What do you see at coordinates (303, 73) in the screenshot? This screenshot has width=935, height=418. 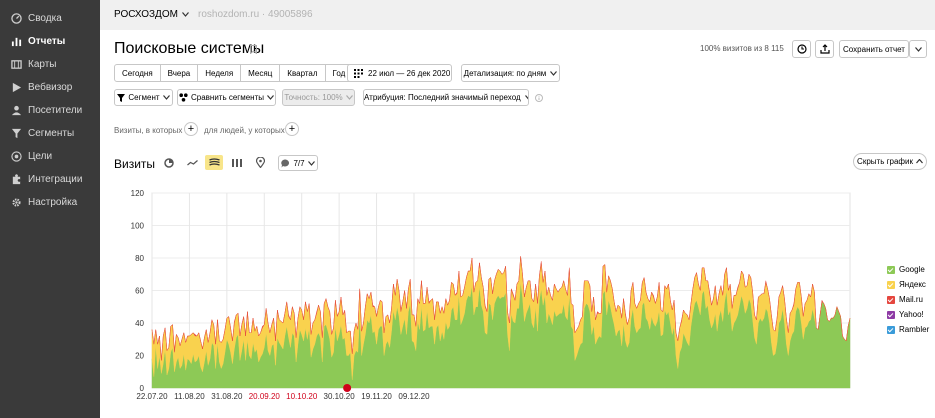 I see `period-quarter: Квартал` at bounding box center [303, 73].